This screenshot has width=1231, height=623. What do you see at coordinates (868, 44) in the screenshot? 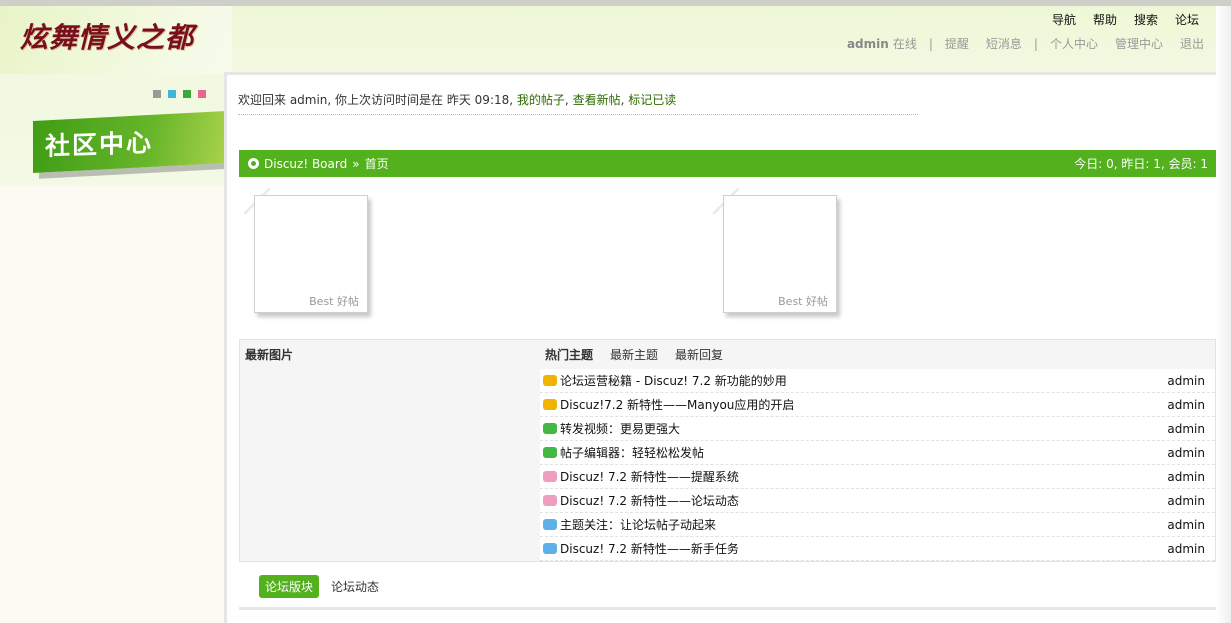
I see `username-link: admin` at bounding box center [868, 44].